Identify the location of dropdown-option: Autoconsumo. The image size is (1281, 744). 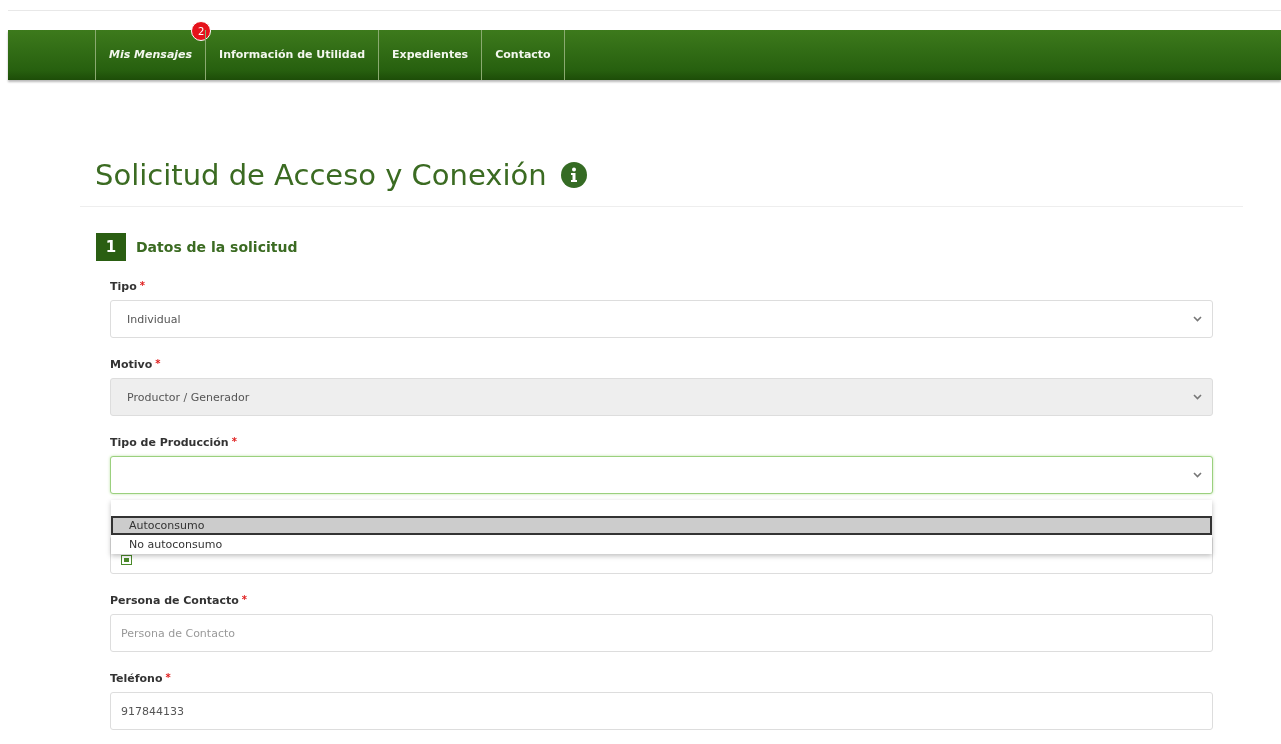
(661, 525).